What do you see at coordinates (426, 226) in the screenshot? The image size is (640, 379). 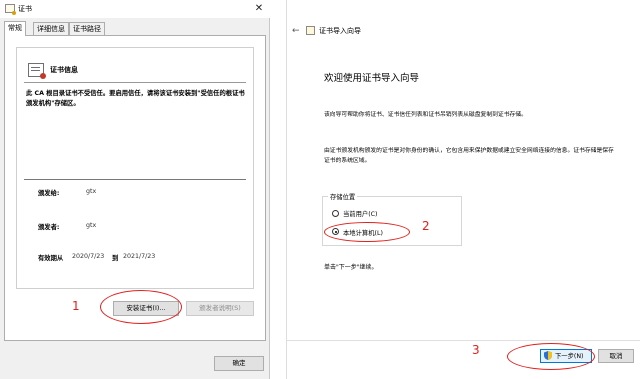 I see `step-number-2: 2` at bounding box center [426, 226].